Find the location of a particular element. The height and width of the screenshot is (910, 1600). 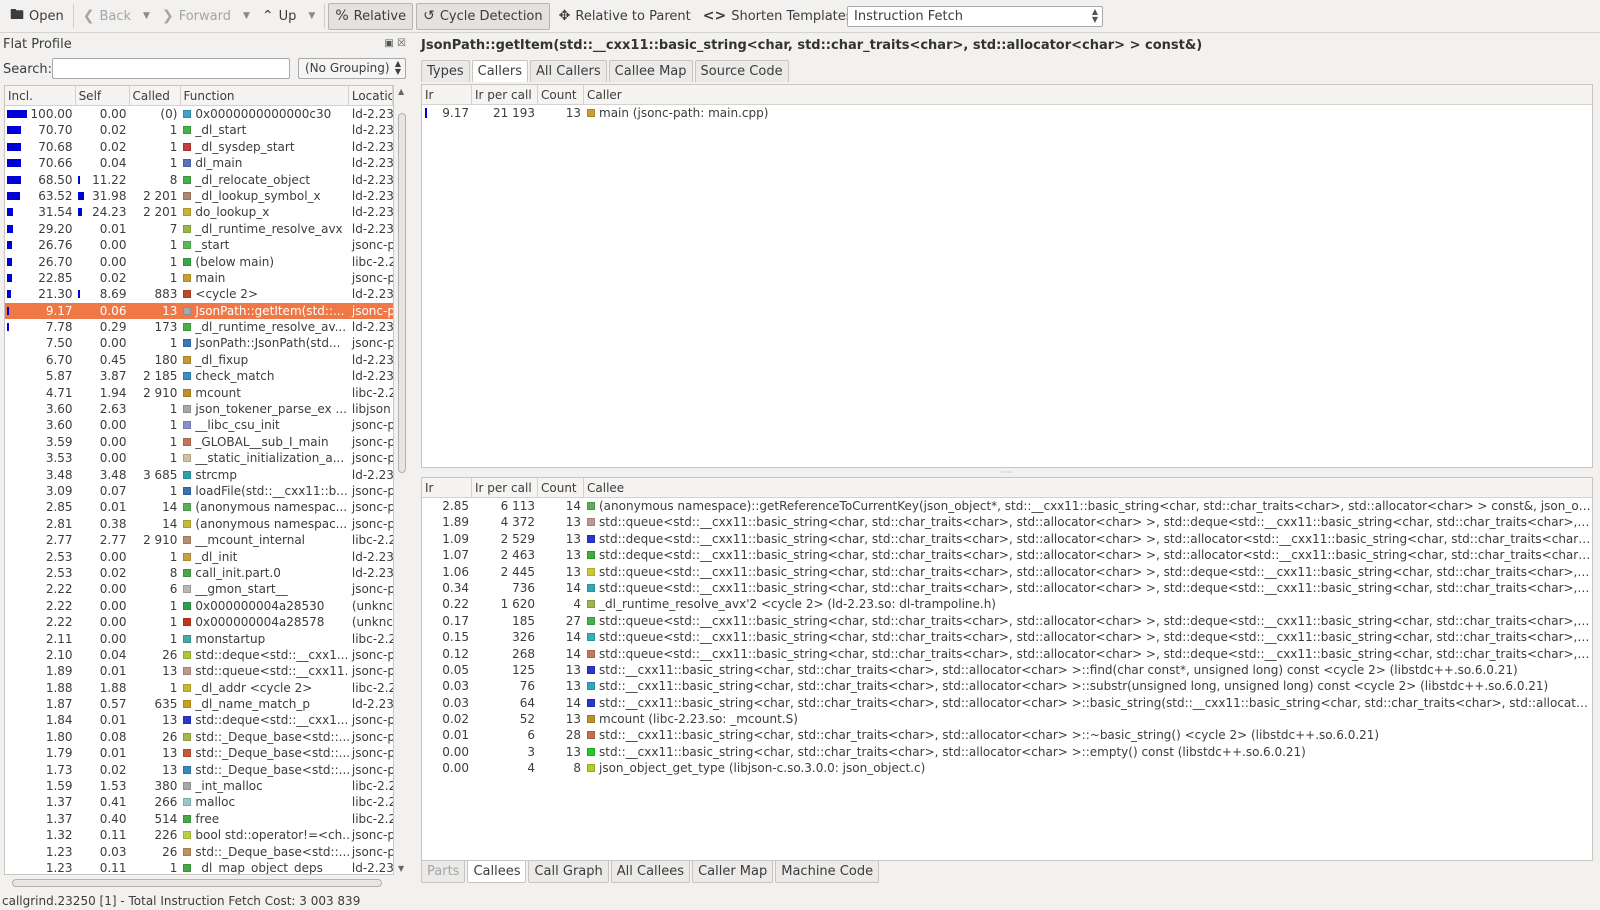

flat-profile-vscroll: ▲ ▼ is located at coordinates (402, 480).